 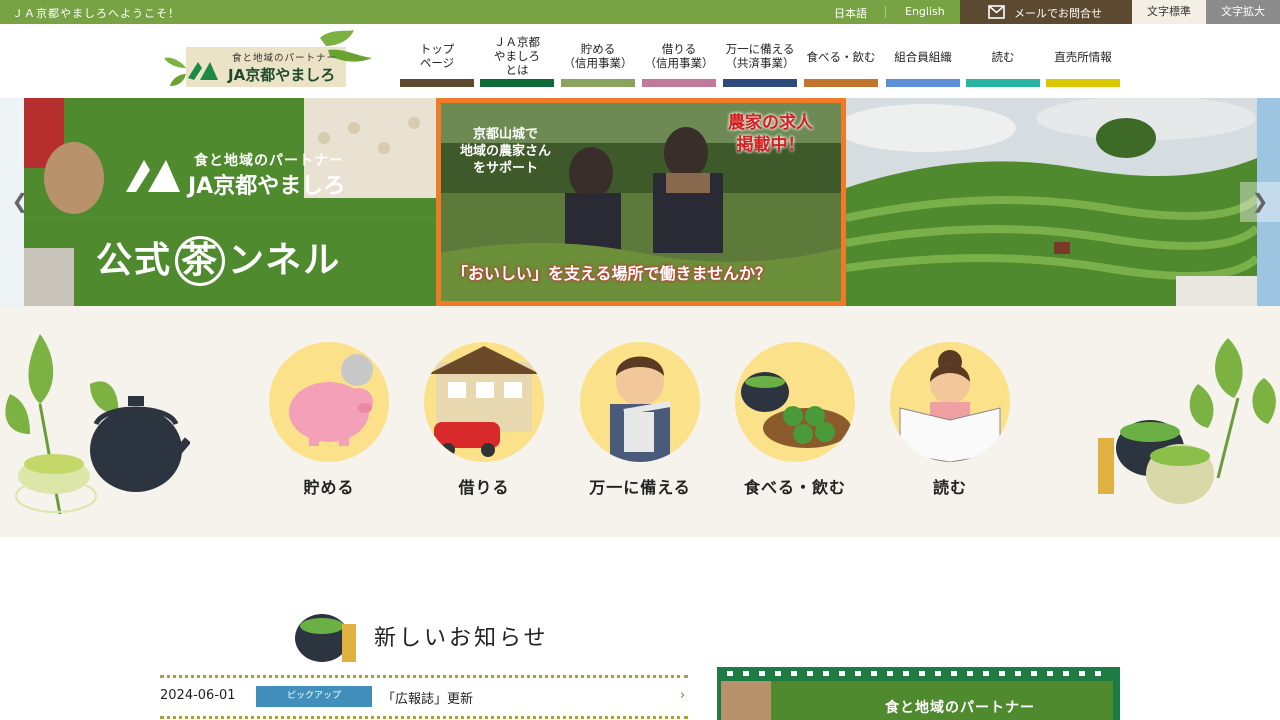 I want to click on slide2-headline: 農家の求人 掲載中！, so click(x=770, y=134).